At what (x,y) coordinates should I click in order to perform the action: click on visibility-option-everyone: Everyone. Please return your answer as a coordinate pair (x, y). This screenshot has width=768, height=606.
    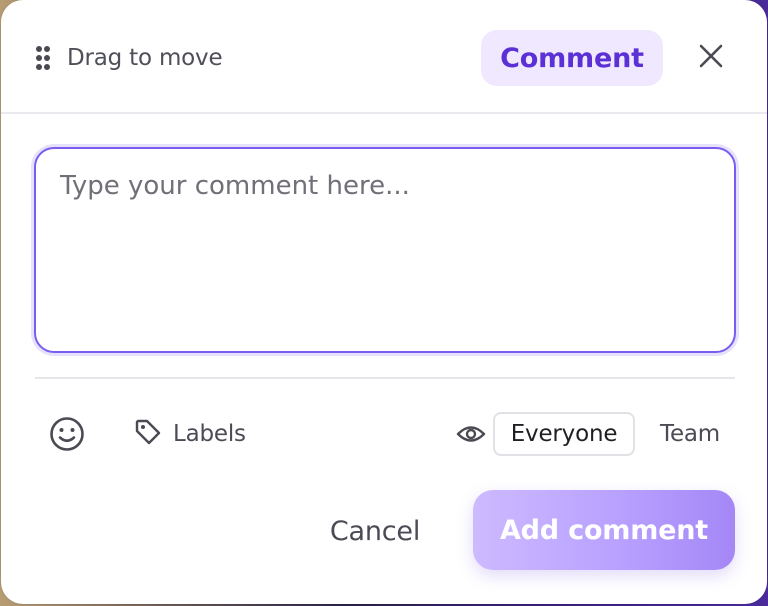
    Looking at the image, I should click on (564, 434).